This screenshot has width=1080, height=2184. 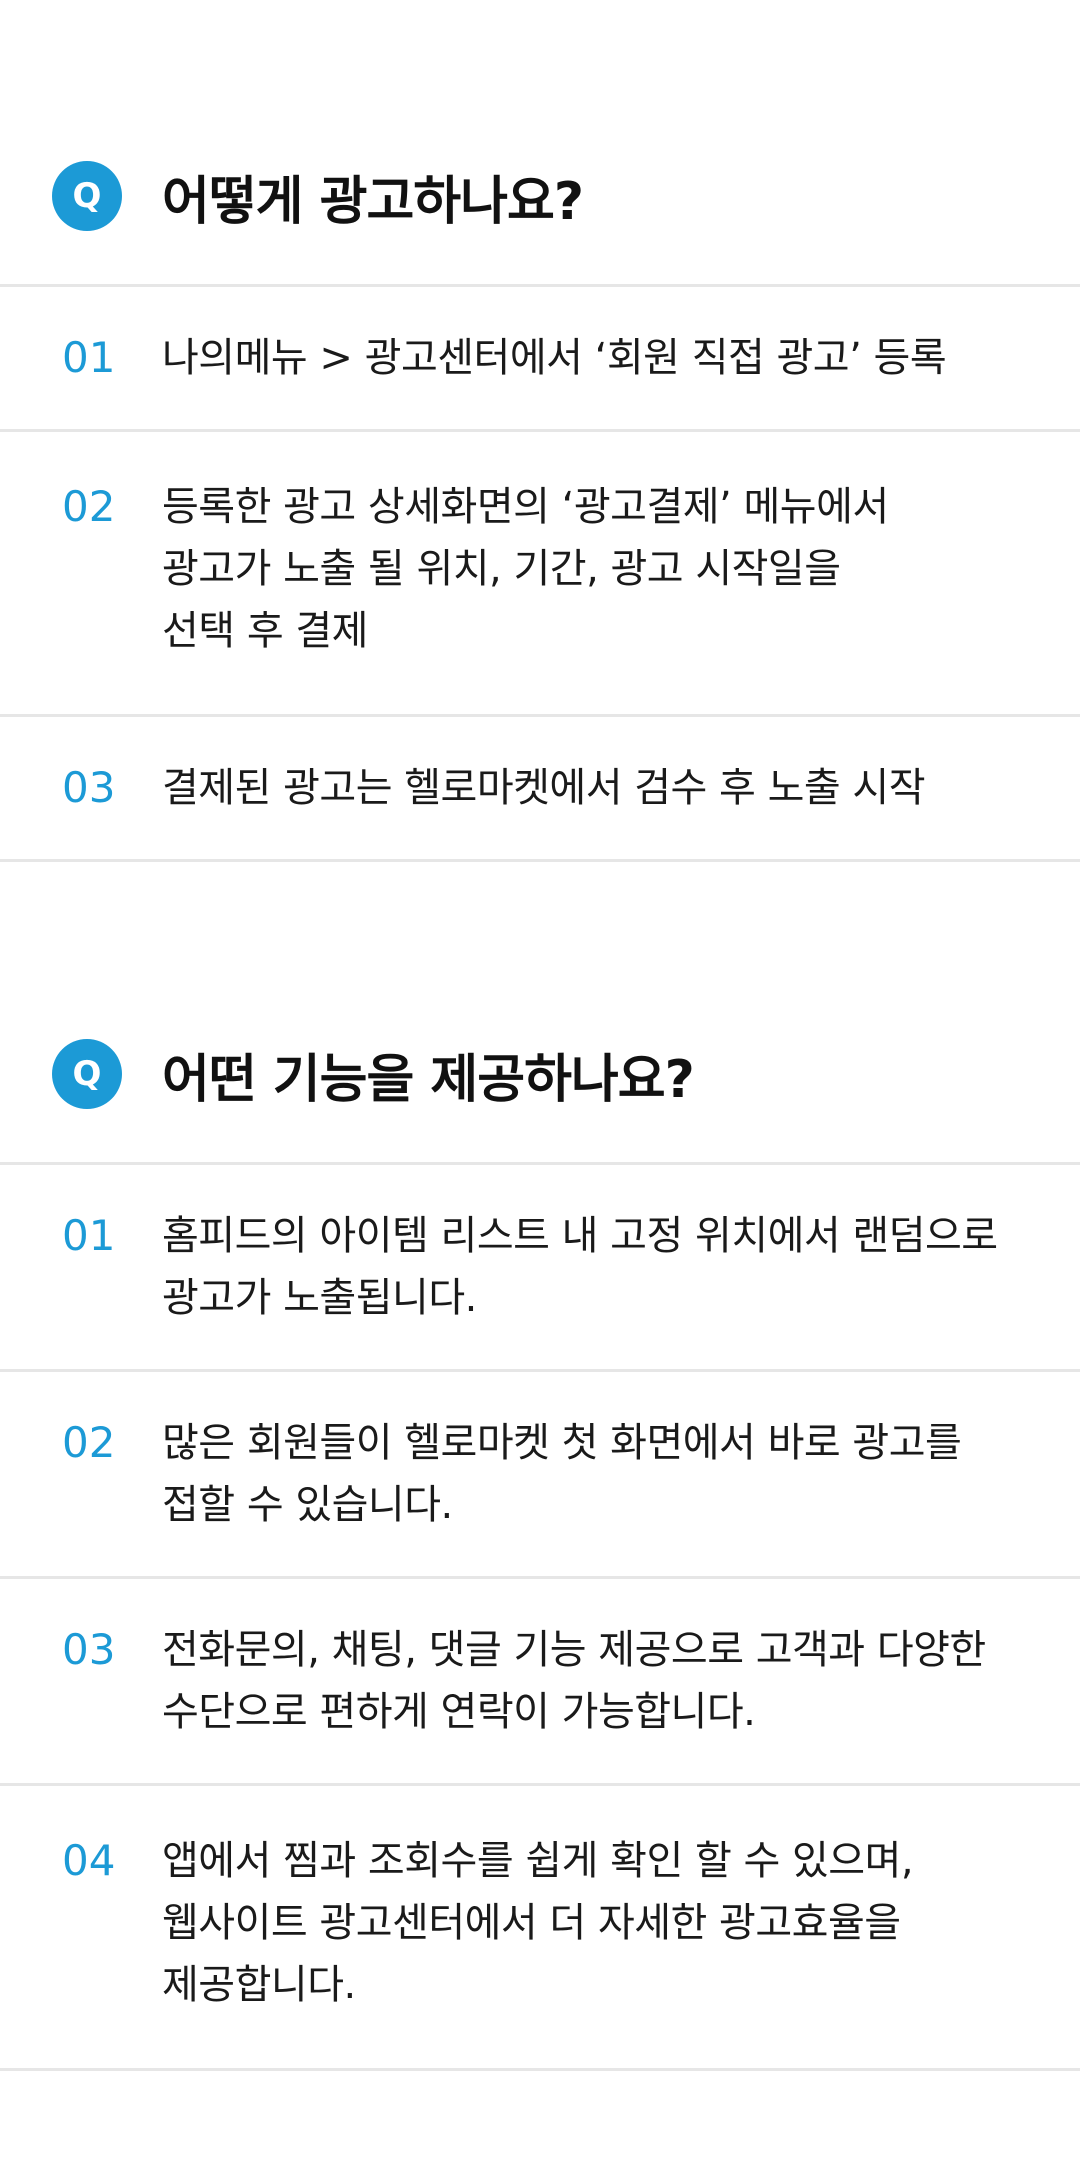 What do you see at coordinates (580, 1267) in the screenshot?
I see `answer-text: 홈피드의 아이템 리스트 내 고정 위치에서 랜덤으로 광고가 노출됩니다.` at bounding box center [580, 1267].